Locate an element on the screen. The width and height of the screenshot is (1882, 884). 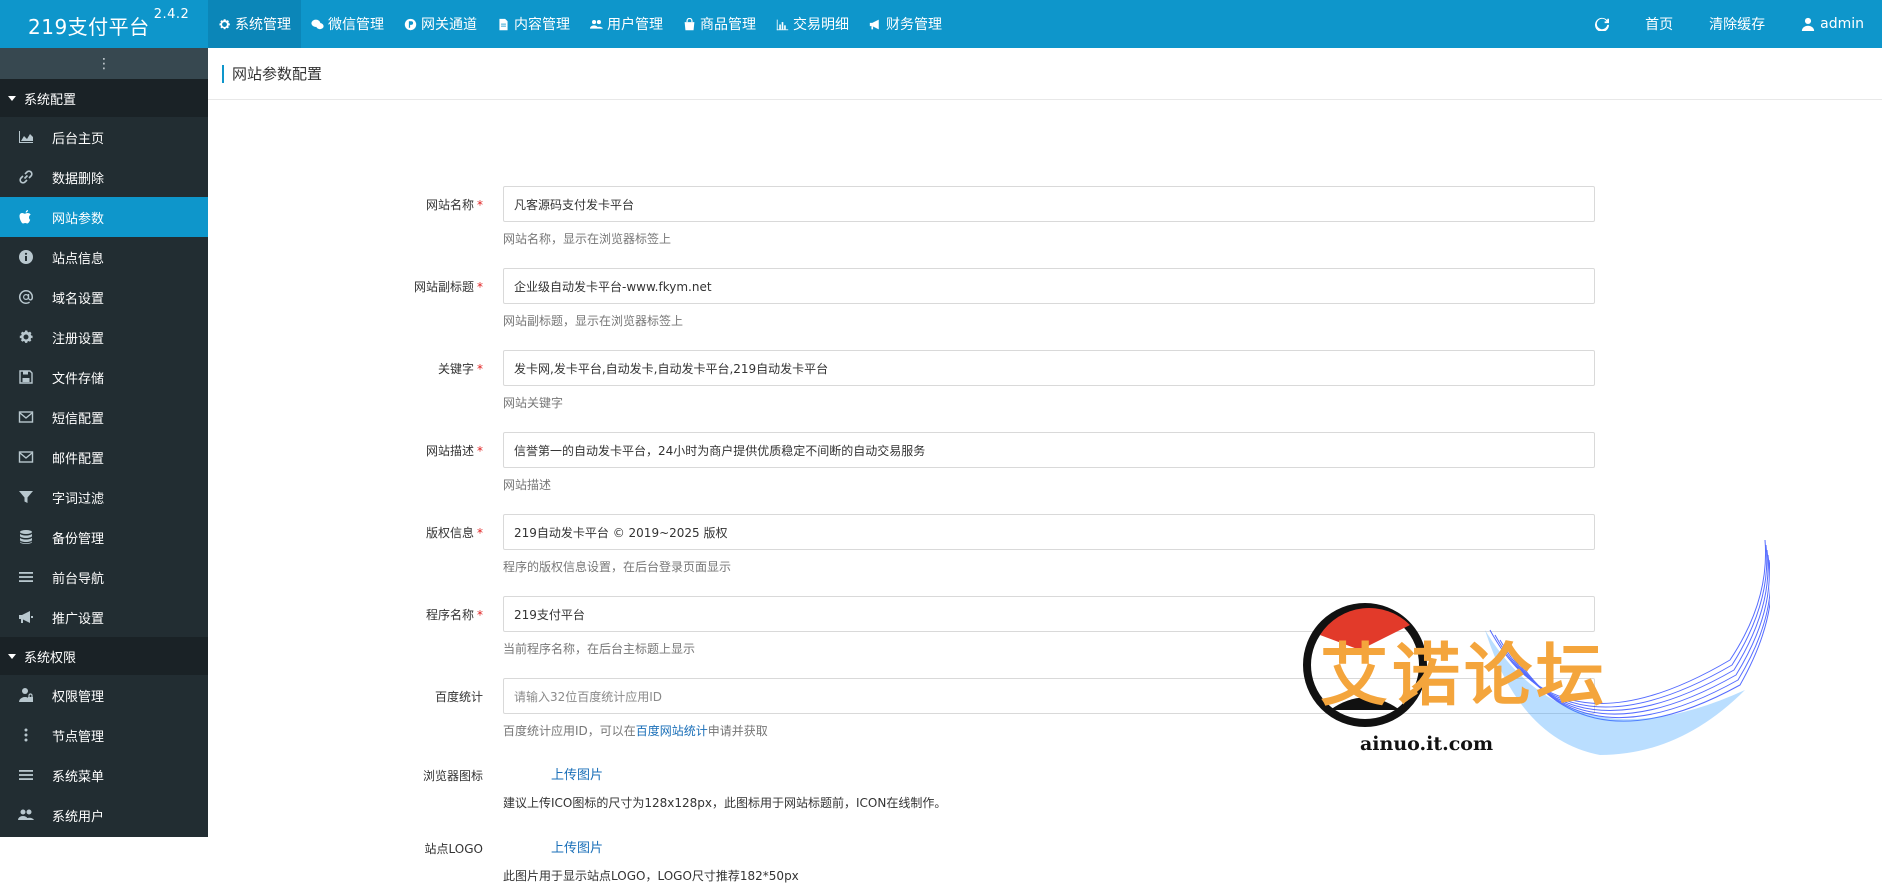
topnav-label: 用户管理 is located at coordinates (635, 25).